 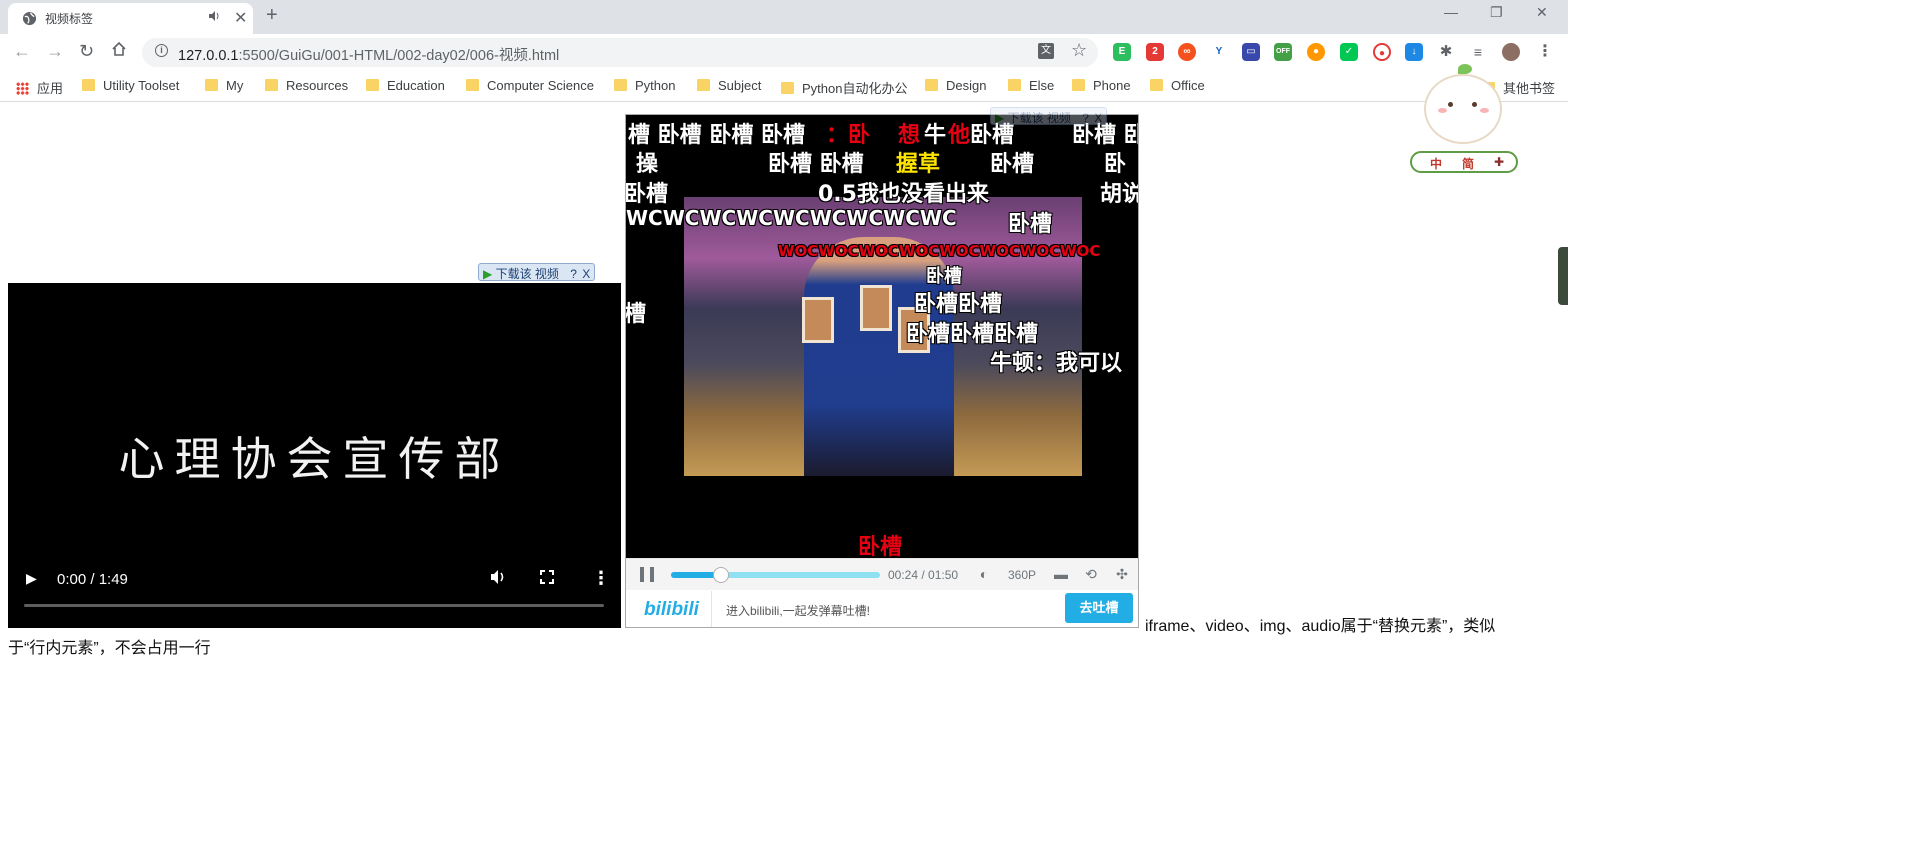 What do you see at coordinates (721, 575) in the screenshot?
I see `progress-knob` at bounding box center [721, 575].